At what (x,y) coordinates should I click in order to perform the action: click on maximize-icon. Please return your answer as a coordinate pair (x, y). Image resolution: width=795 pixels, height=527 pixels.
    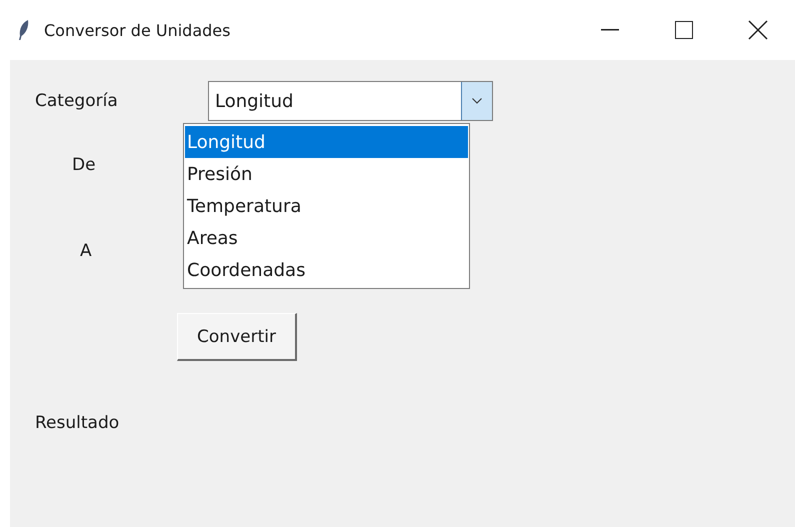
    Looking at the image, I should click on (684, 30).